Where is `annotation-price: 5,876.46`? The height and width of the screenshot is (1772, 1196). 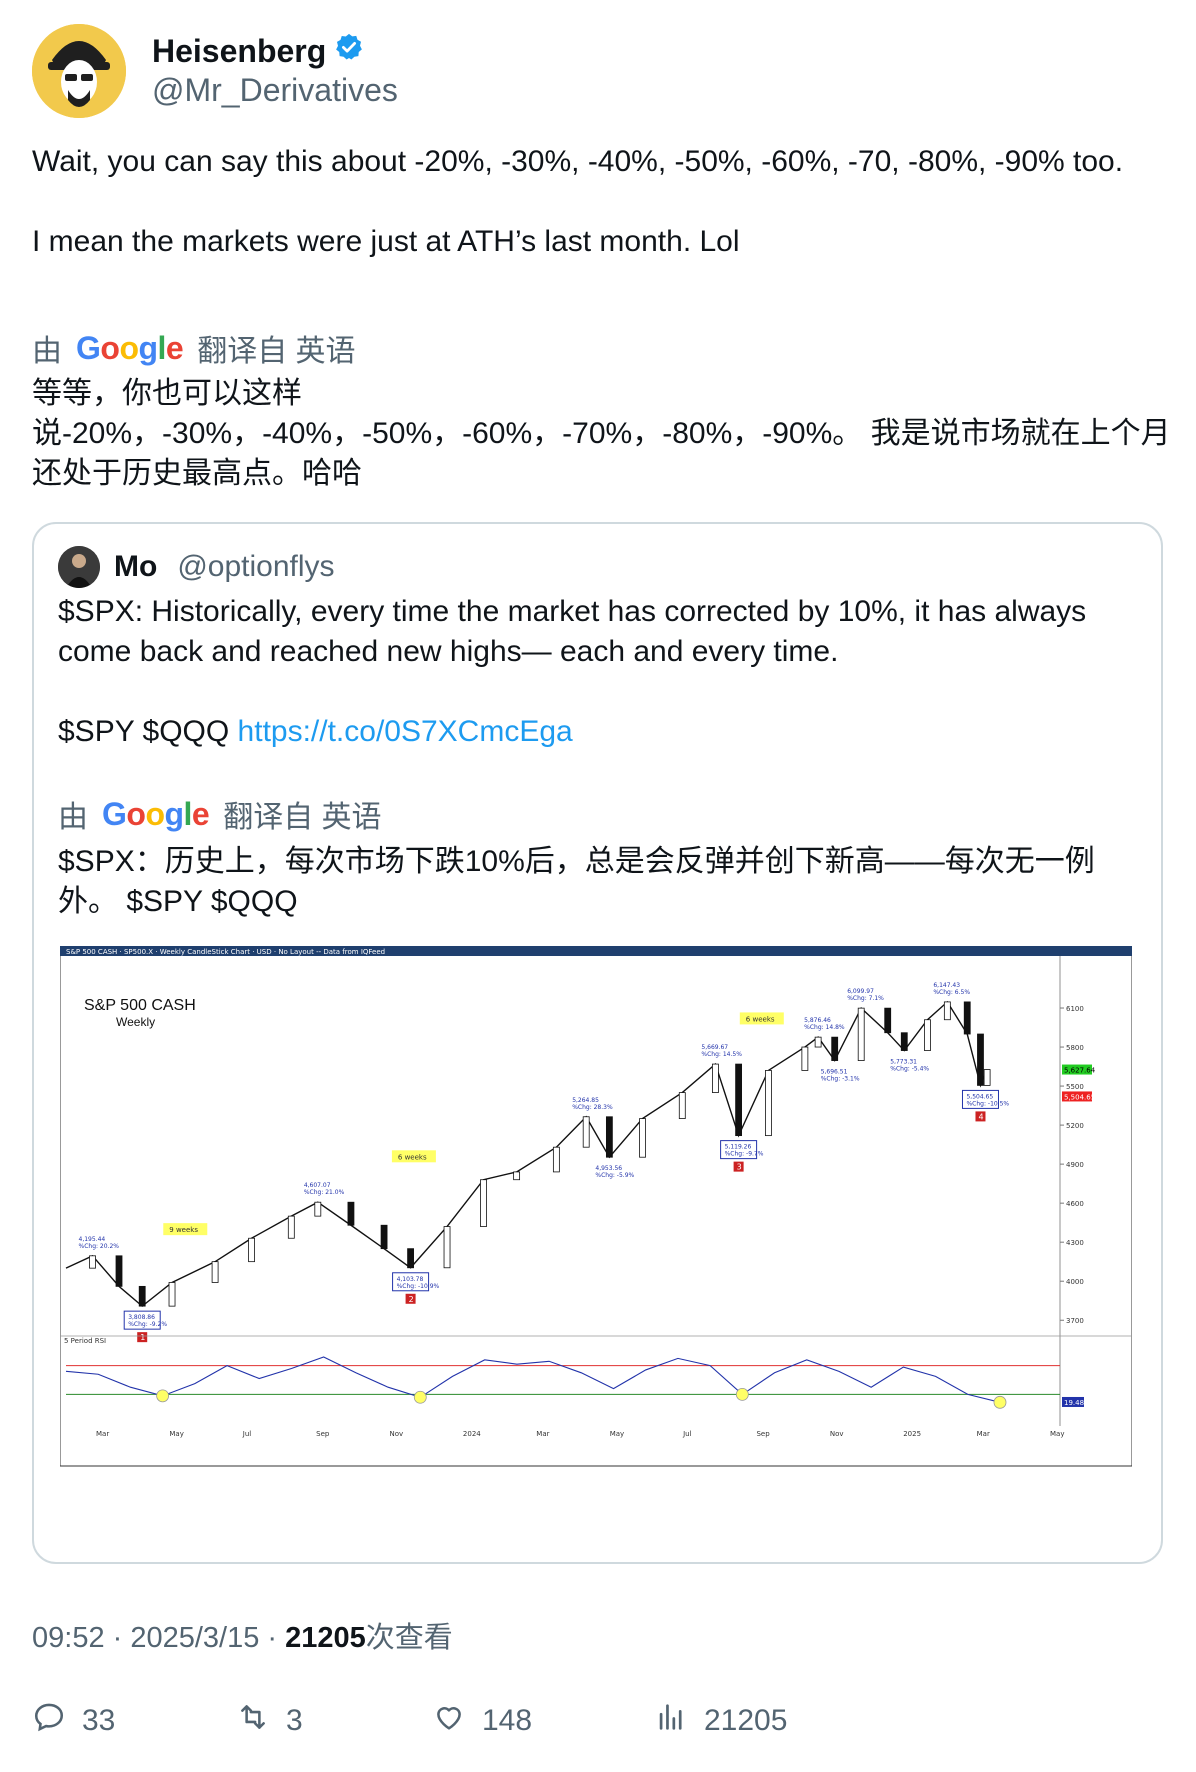
annotation-price: 5,876.46 is located at coordinates (817, 1020).